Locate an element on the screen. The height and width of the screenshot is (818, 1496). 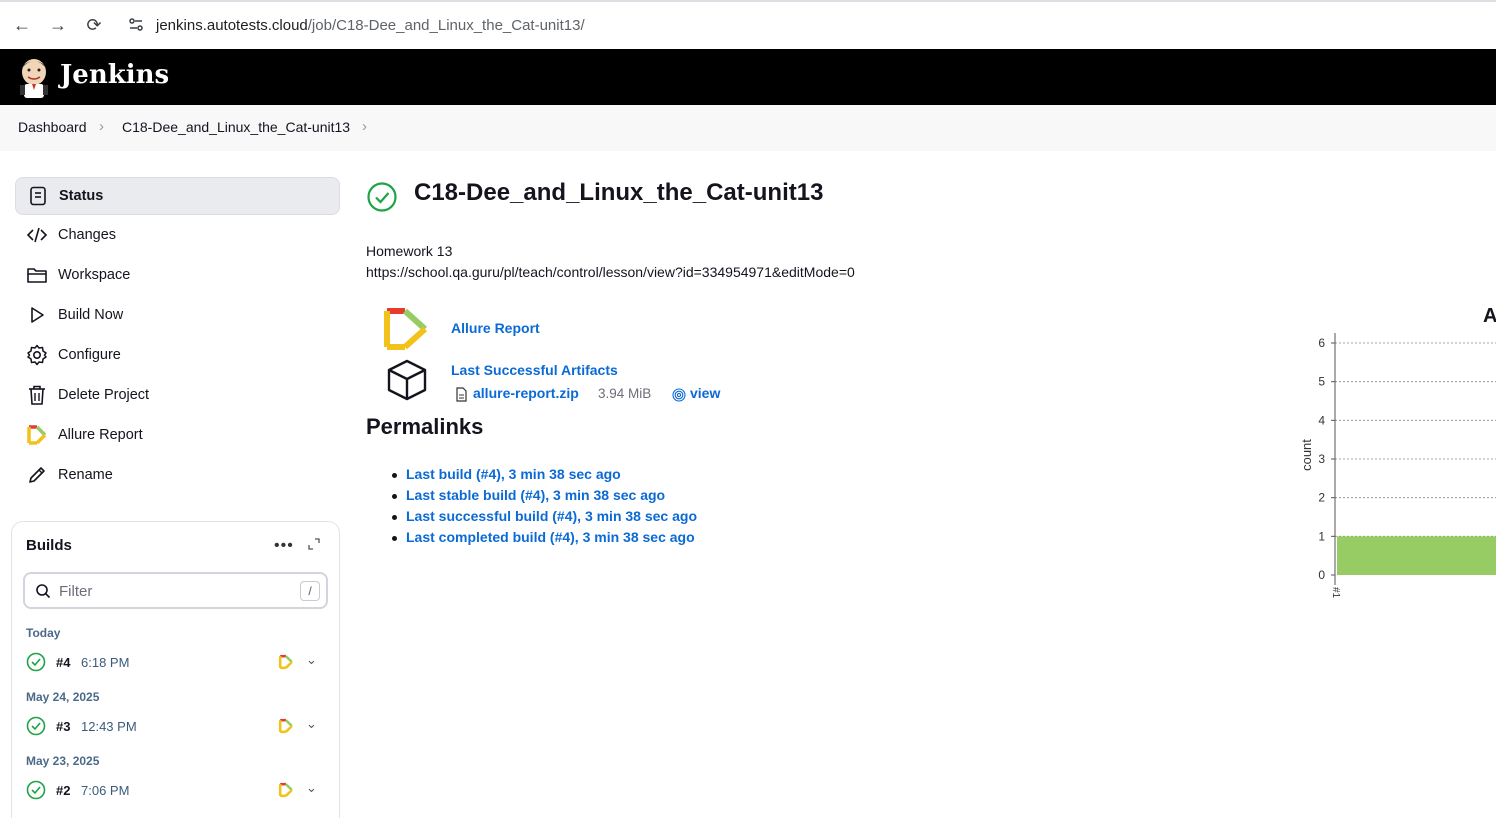
build-date-header: May 23, 2025 is located at coordinates (63, 761).